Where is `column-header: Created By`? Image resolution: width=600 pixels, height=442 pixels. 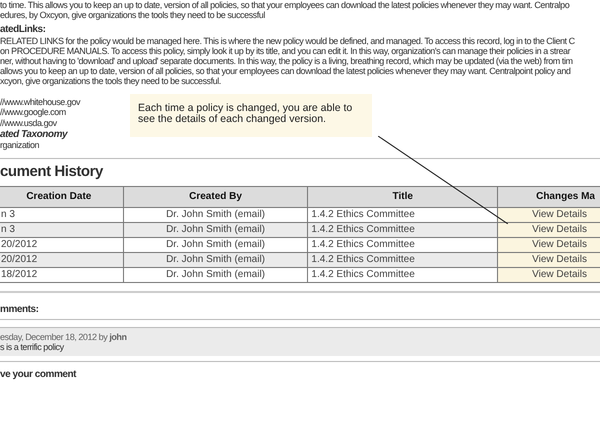 column-header: Created By is located at coordinates (215, 197).